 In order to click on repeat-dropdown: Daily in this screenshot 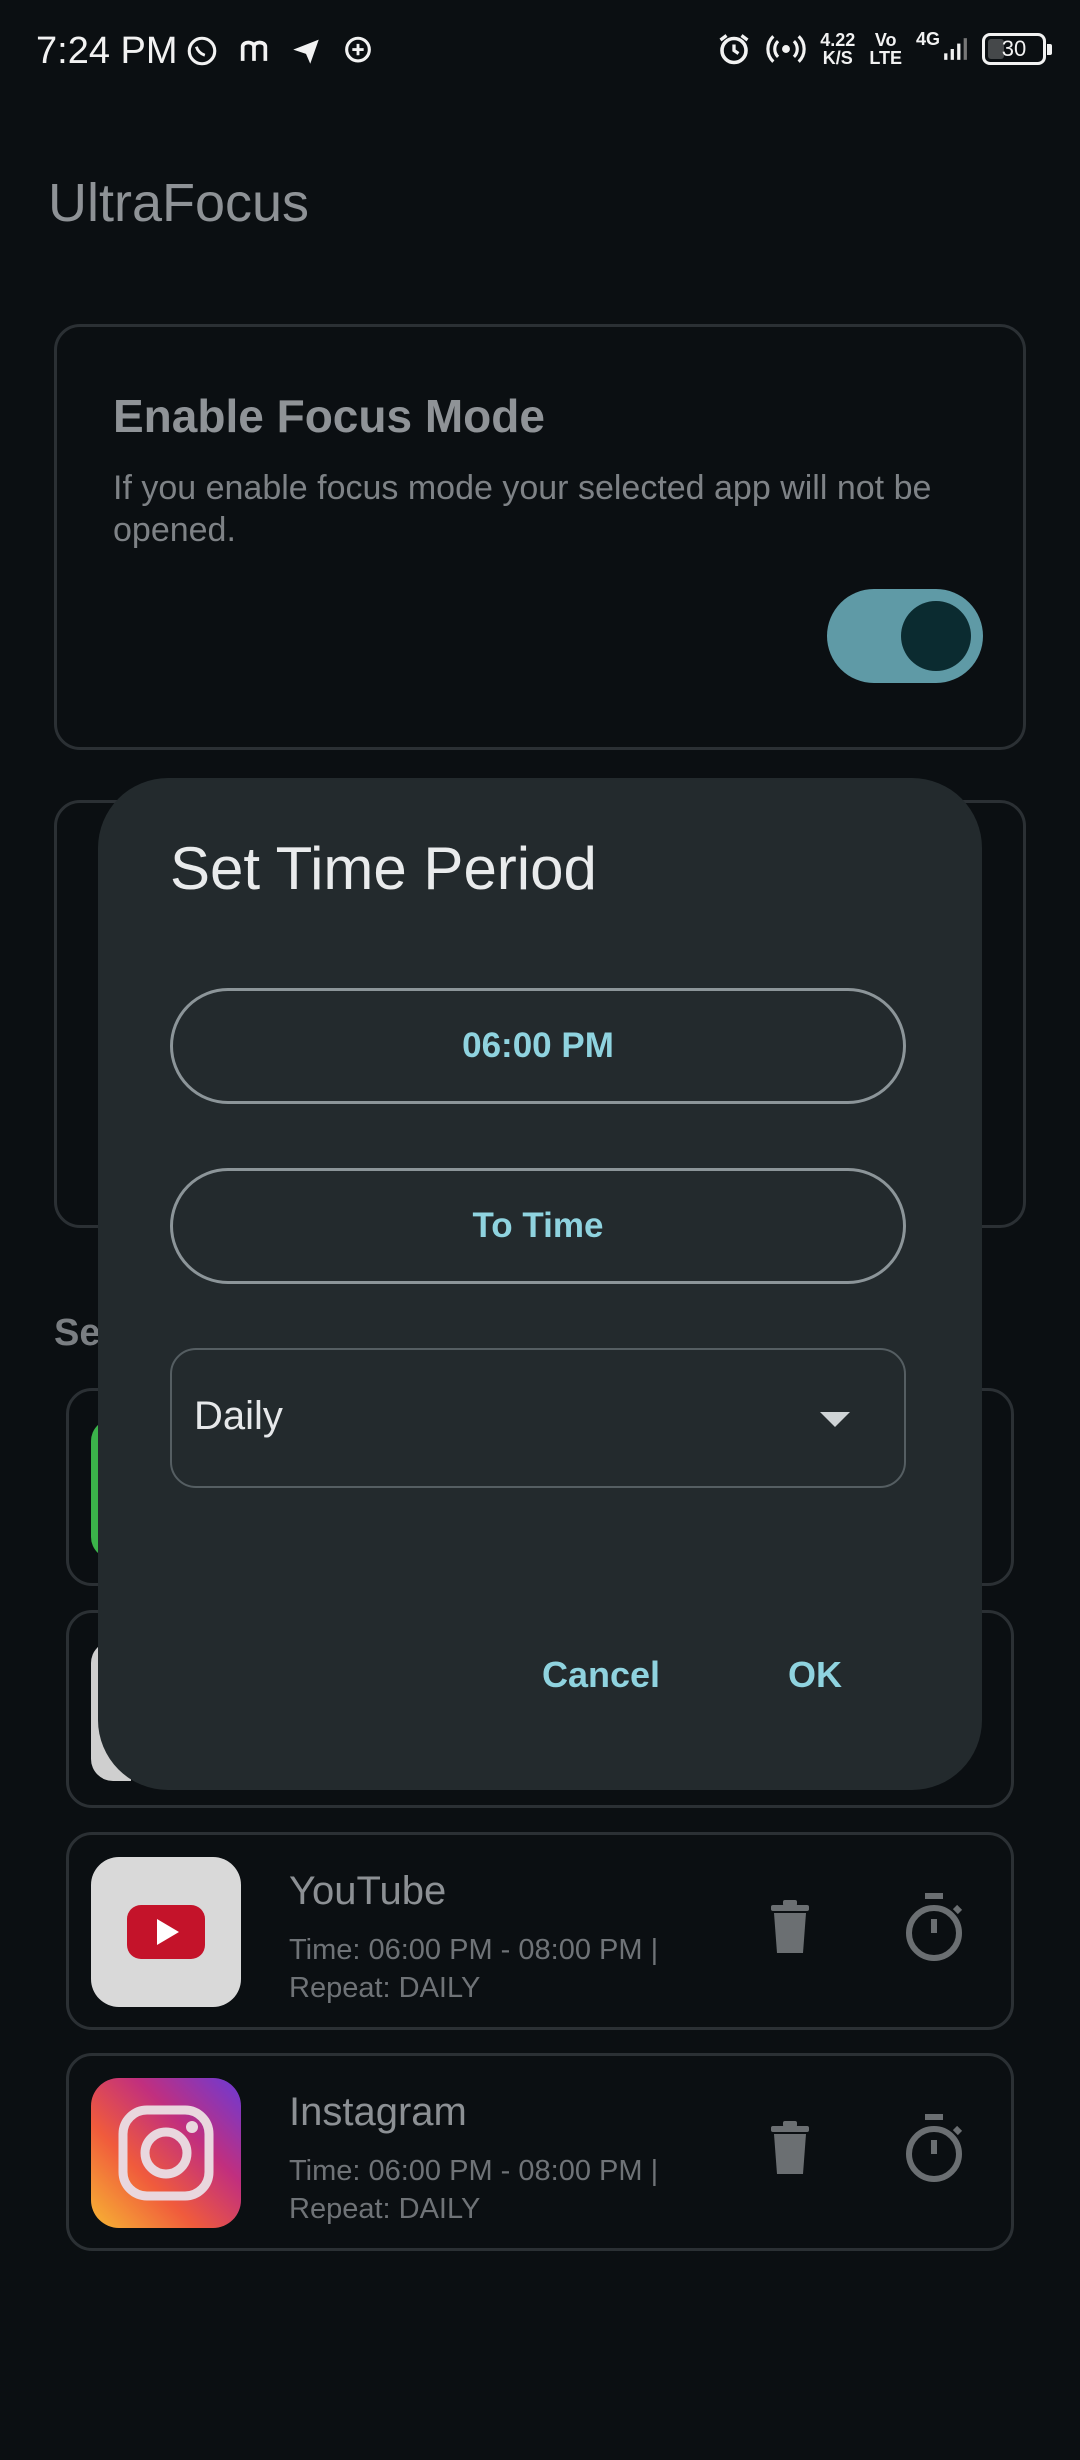, I will do `click(538, 1418)`.